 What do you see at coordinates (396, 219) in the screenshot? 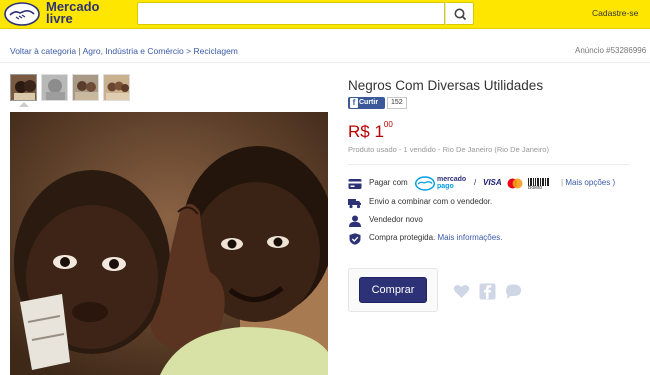
I see `seller-text: Vendedor novo` at bounding box center [396, 219].